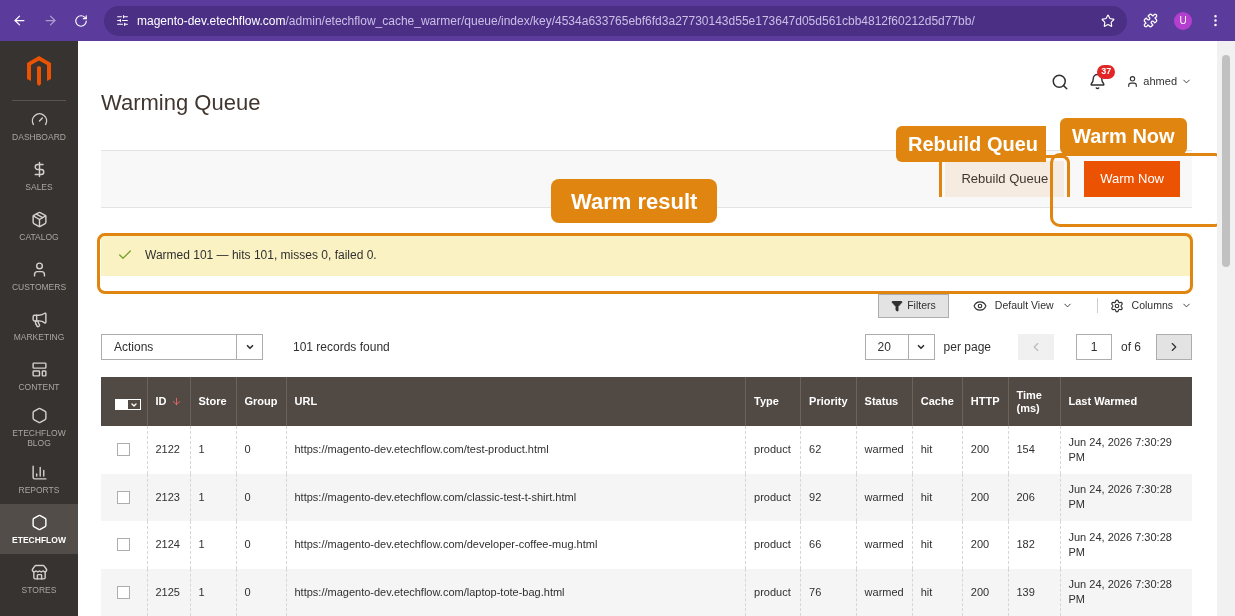  I want to click on table-cell: https://magento-dev.etechflow.com/laptop-tote-bag.html, so click(516, 592).